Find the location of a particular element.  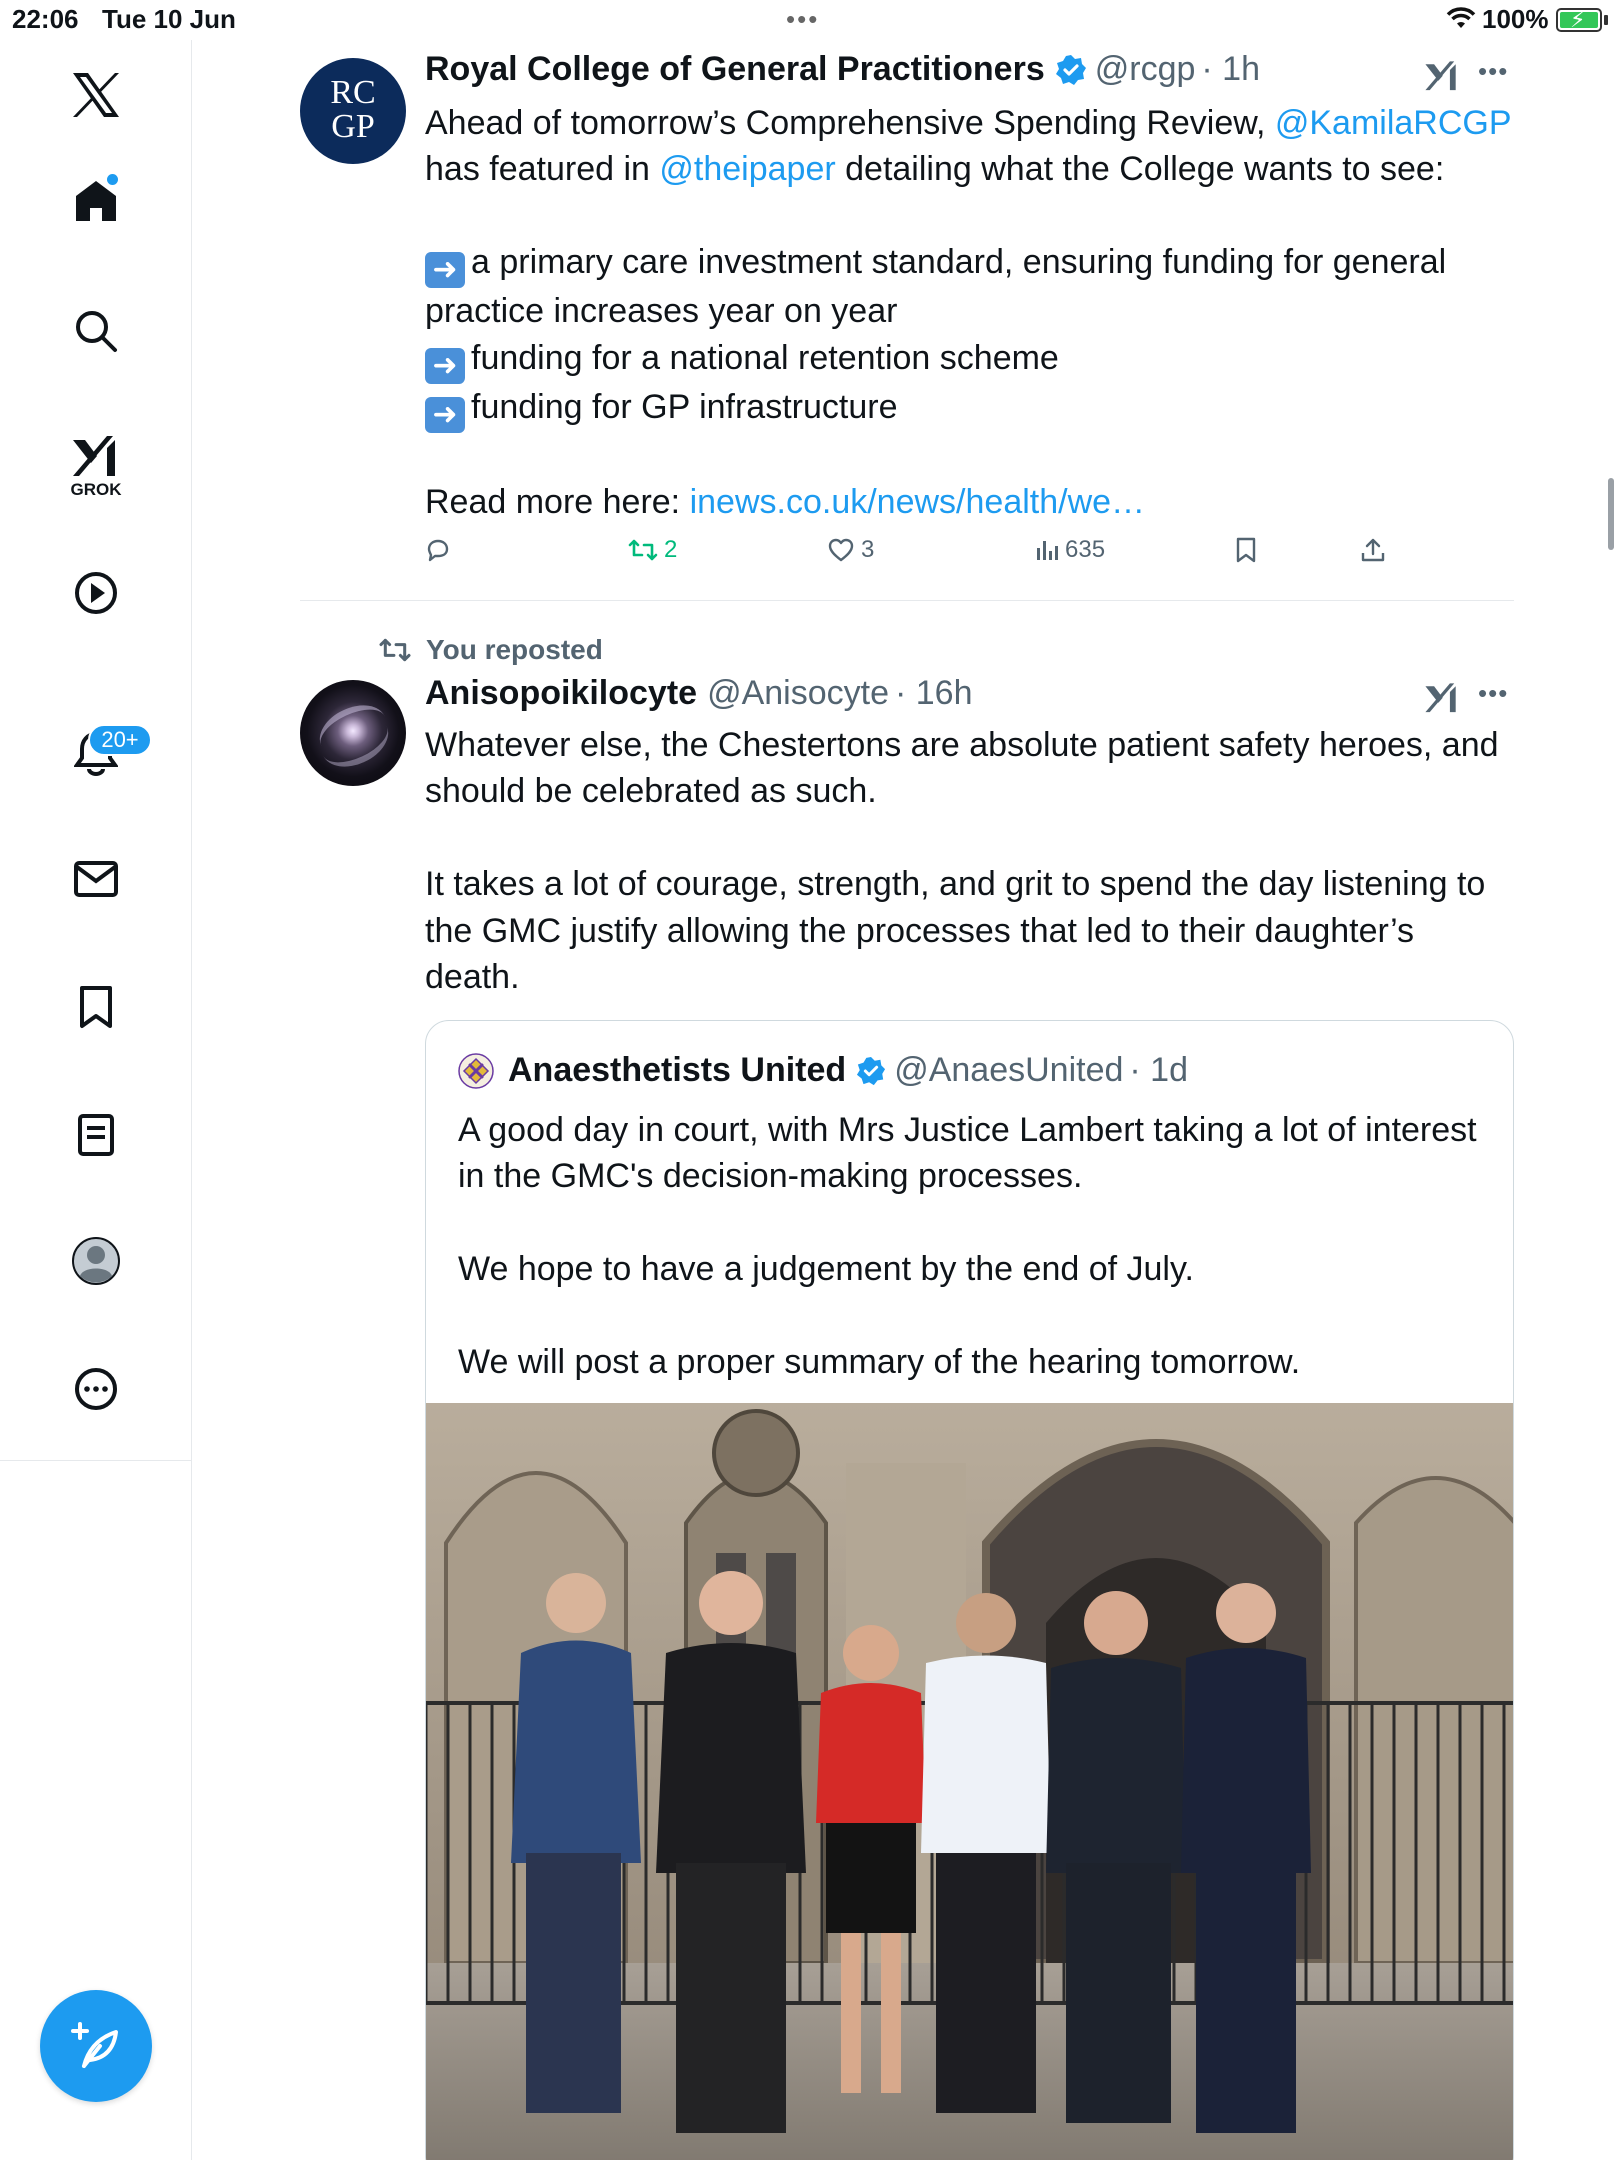

repost-button: 2 is located at coordinates (652, 550).